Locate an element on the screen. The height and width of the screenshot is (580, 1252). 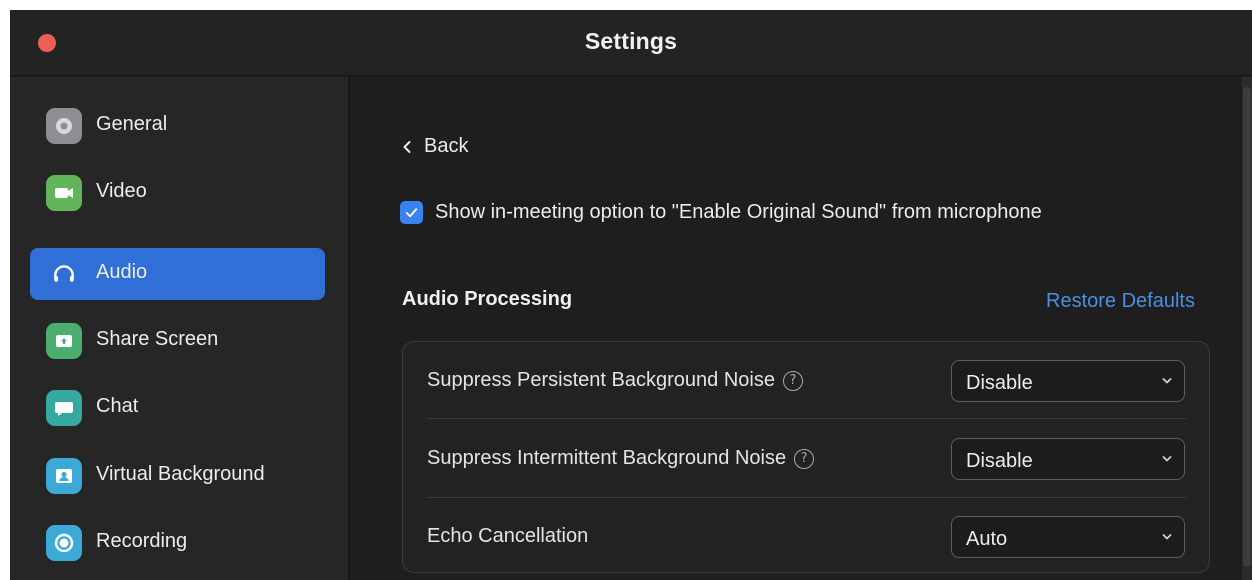
sidebar-item-recording: Recording is located at coordinates (177, 543).